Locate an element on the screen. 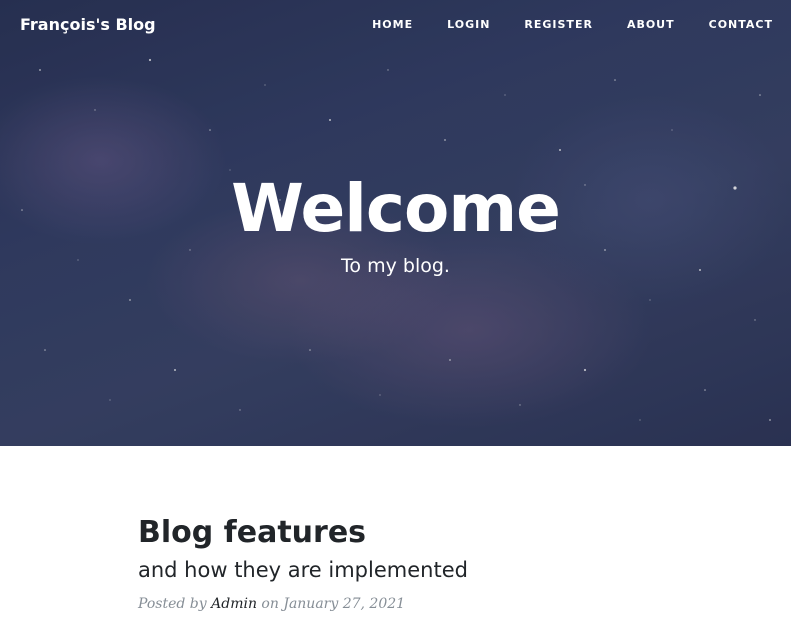 The image size is (791, 634). posted-by-label: Posted by is located at coordinates (172, 604).